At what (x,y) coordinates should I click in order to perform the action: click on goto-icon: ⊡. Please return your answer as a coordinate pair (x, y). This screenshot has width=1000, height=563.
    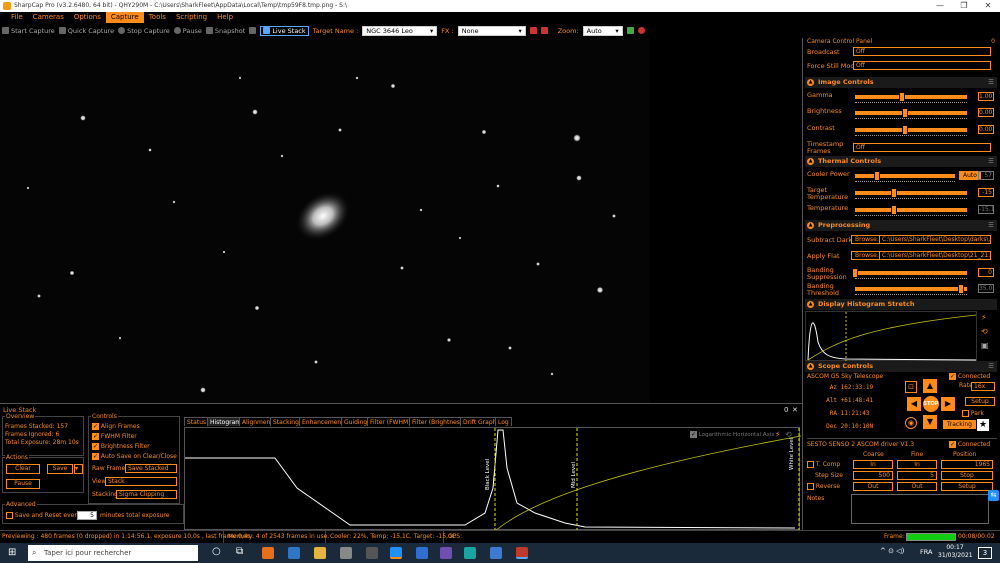
    Looking at the image, I should click on (911, 387).